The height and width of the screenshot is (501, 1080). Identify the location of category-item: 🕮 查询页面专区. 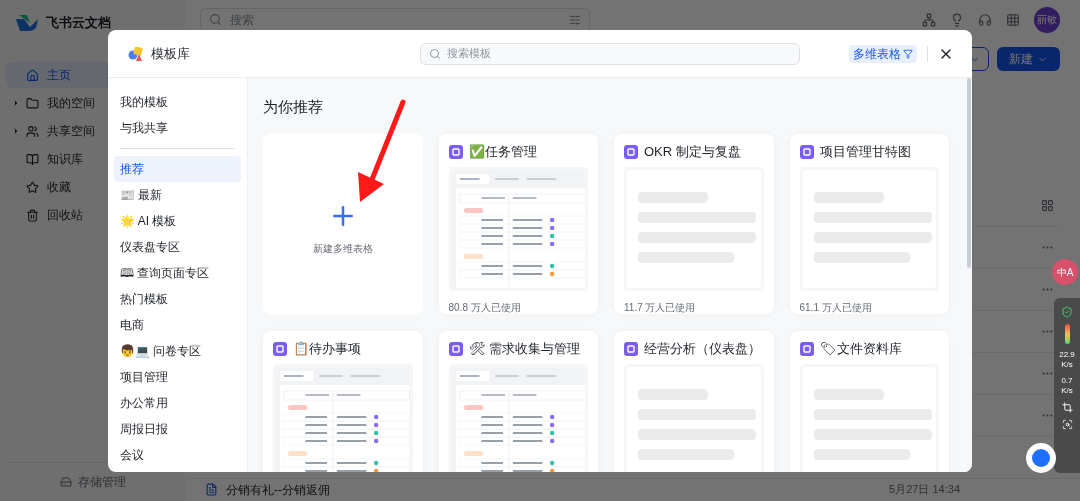
(177, 273).